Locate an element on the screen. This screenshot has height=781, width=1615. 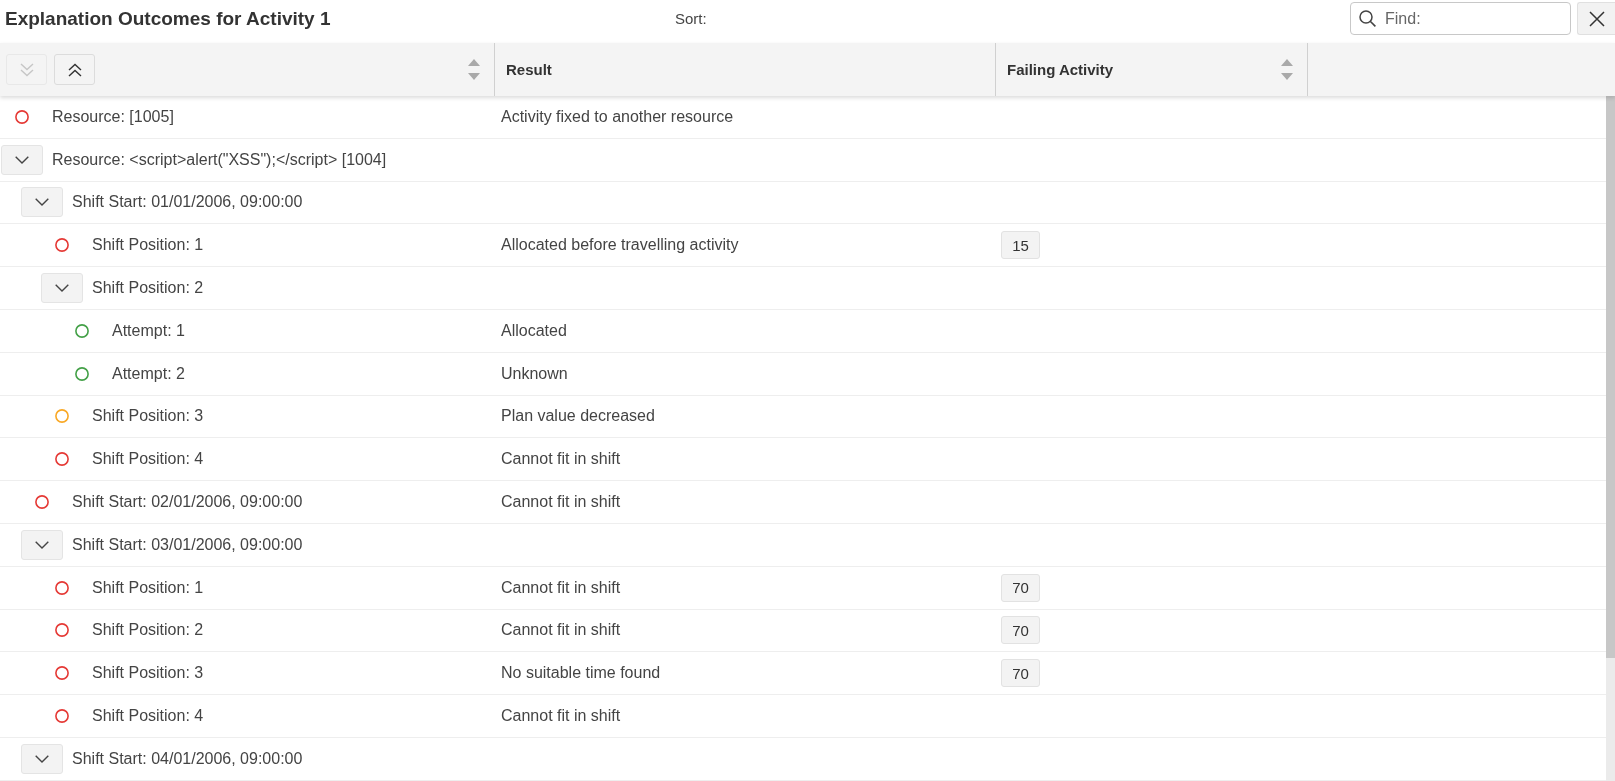
scrollbar is located at coordinates (1610, 438).